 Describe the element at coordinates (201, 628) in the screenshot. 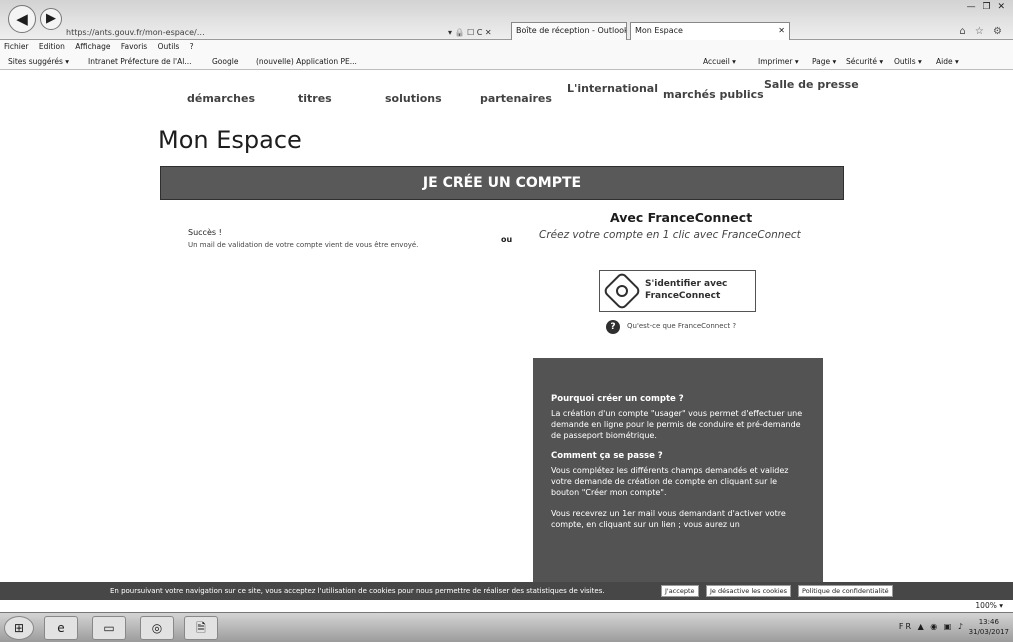

I see `document-icon: 🗎` at that location.